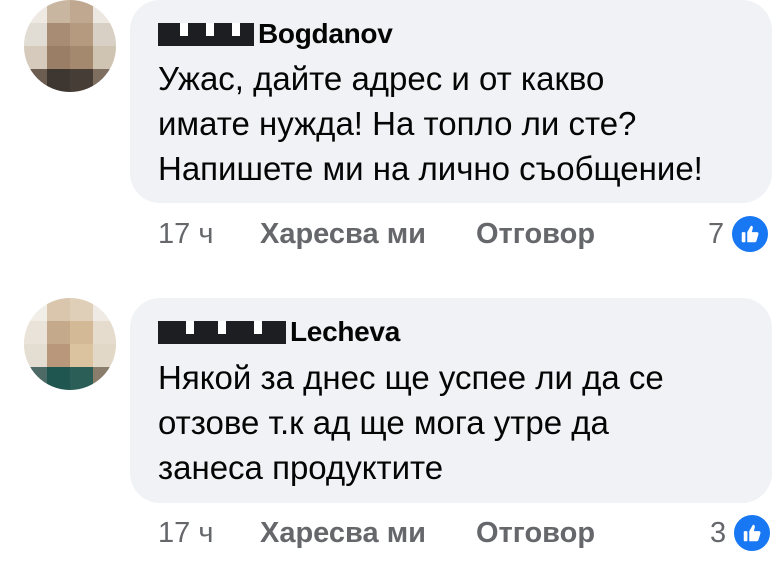 The height and width of the screenshot is (561, 784). Describe the element at coordinates (381, 78) in the screenshot. I see `comment-line: Ужас, дайте адрес и от какво` at that location.